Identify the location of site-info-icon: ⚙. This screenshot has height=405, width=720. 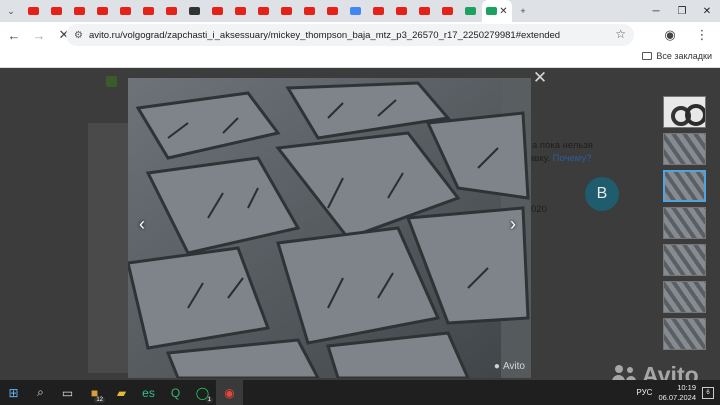
(78, 35).